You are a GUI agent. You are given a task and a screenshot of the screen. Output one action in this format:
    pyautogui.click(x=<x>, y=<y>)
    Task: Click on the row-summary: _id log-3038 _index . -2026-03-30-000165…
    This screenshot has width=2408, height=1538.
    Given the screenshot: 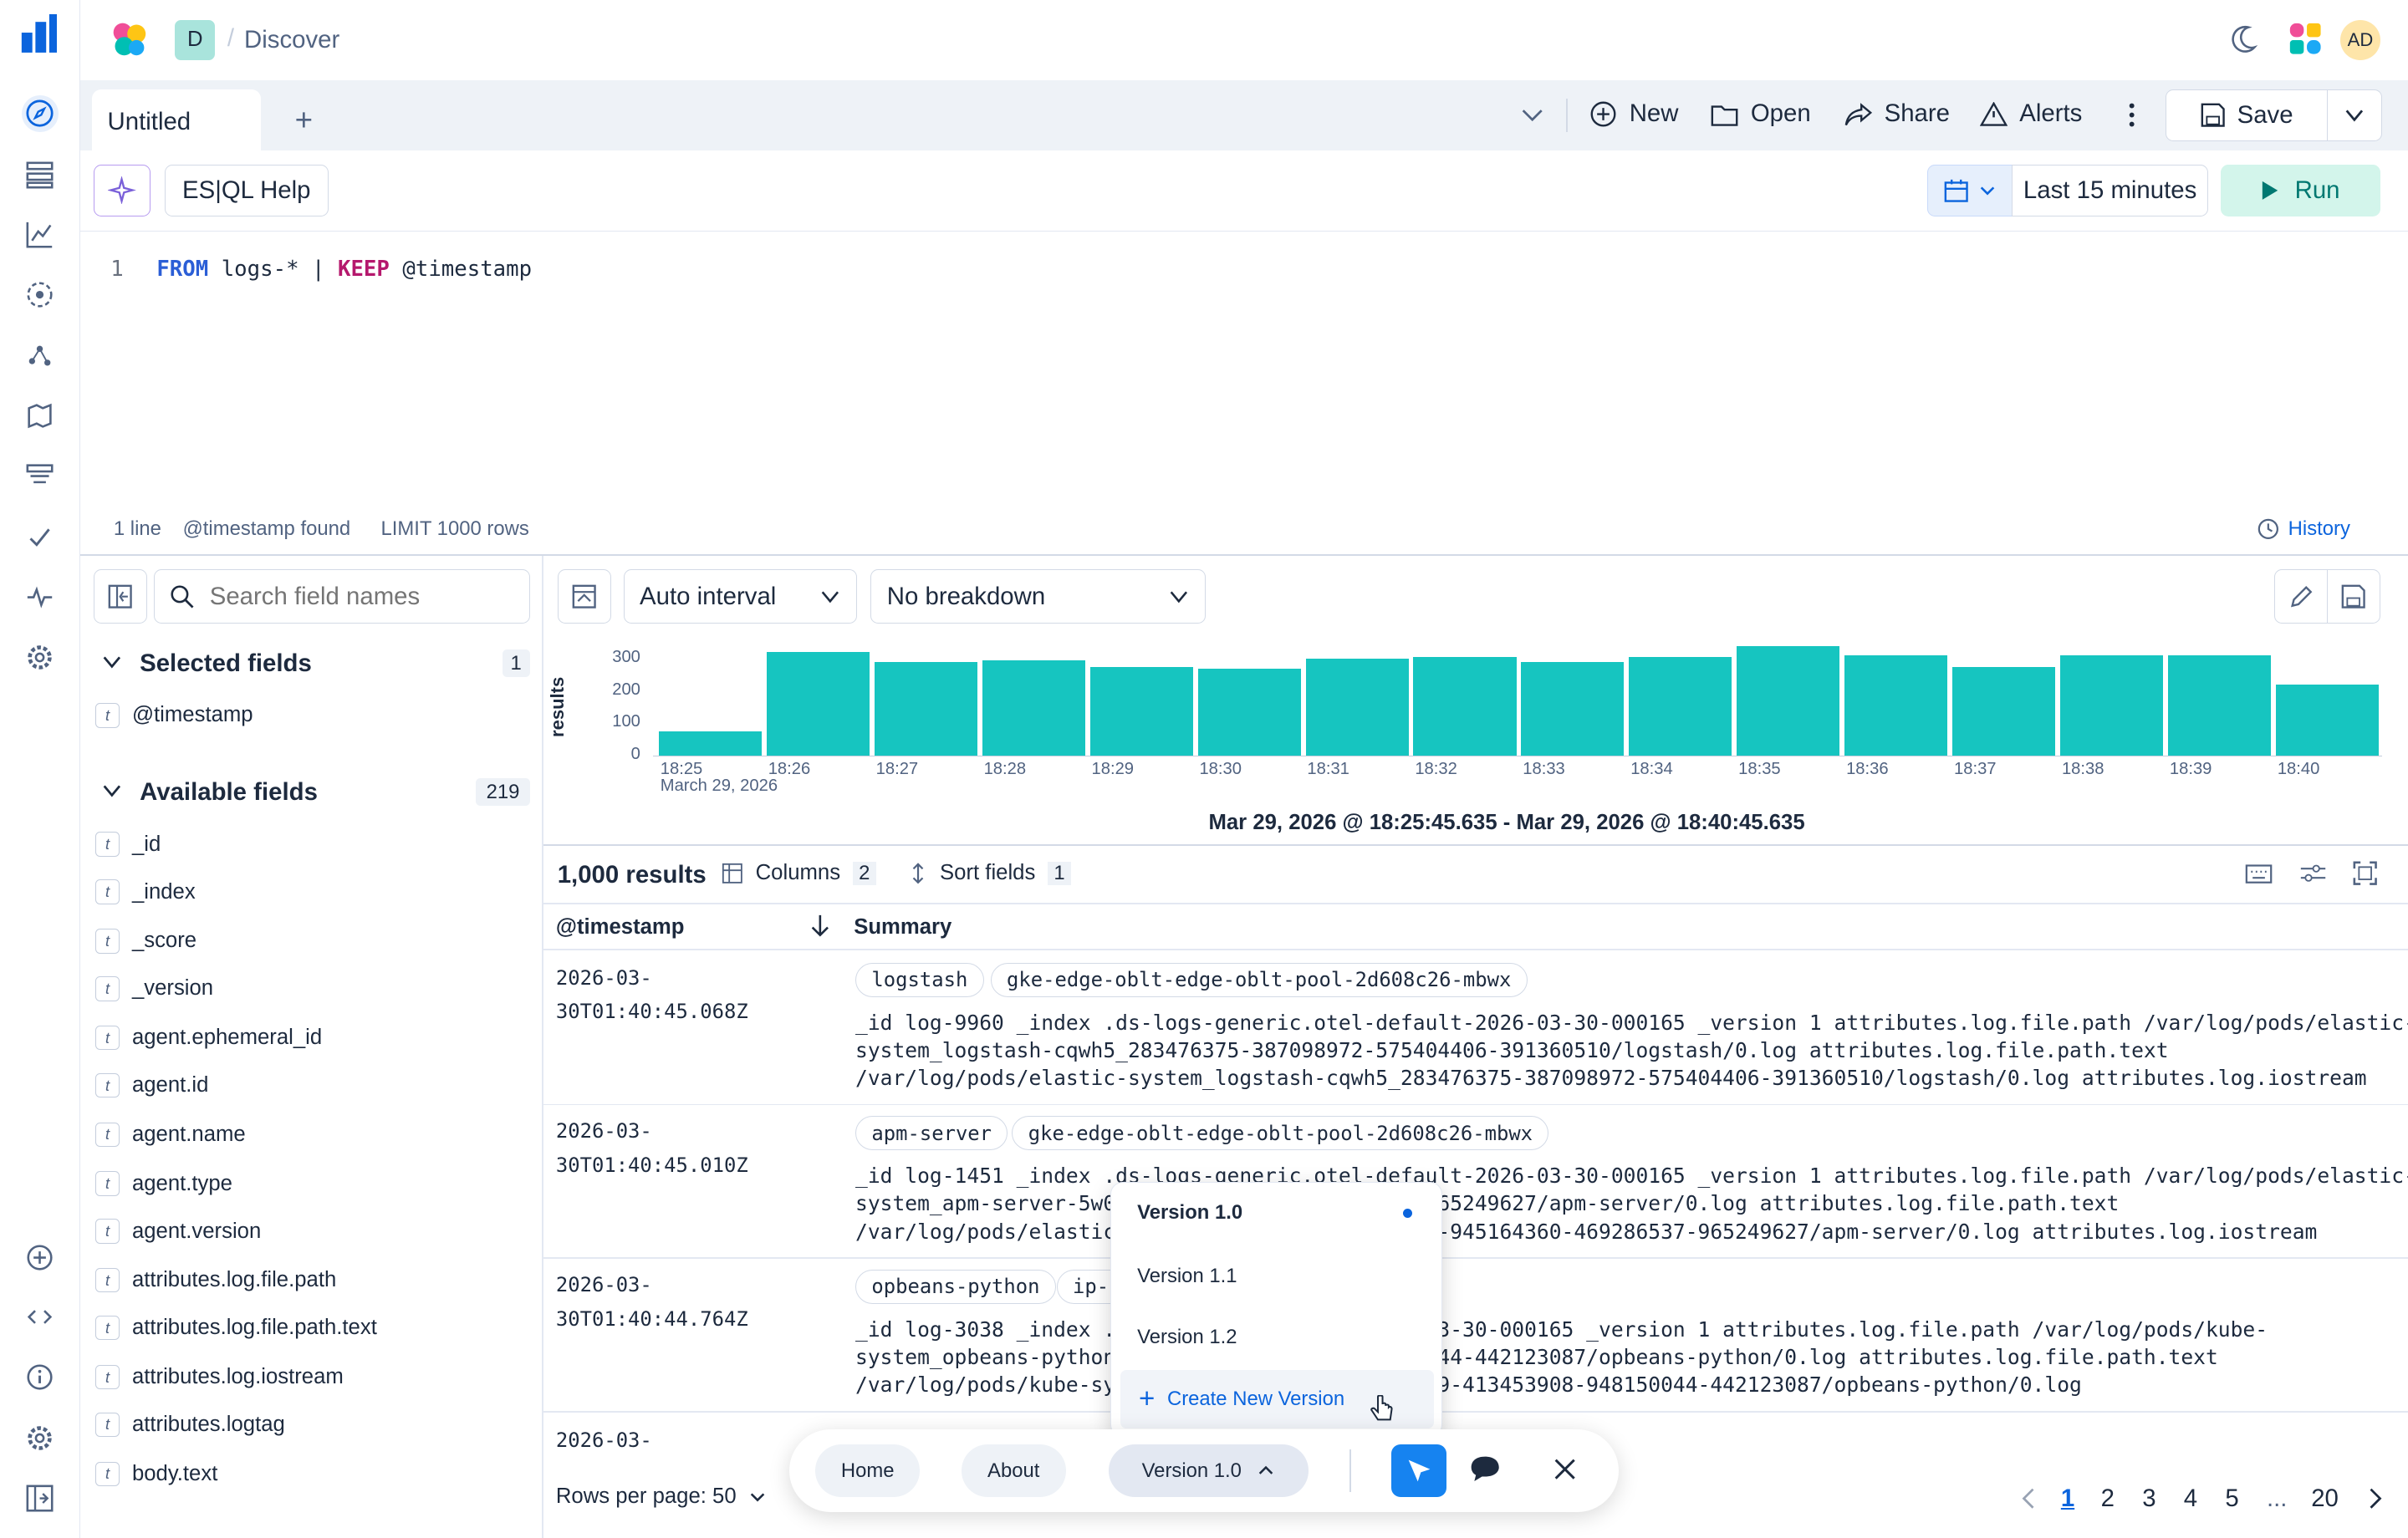 What is the action you would take?
    pyautogui.click(x=1619, y=1357)
    